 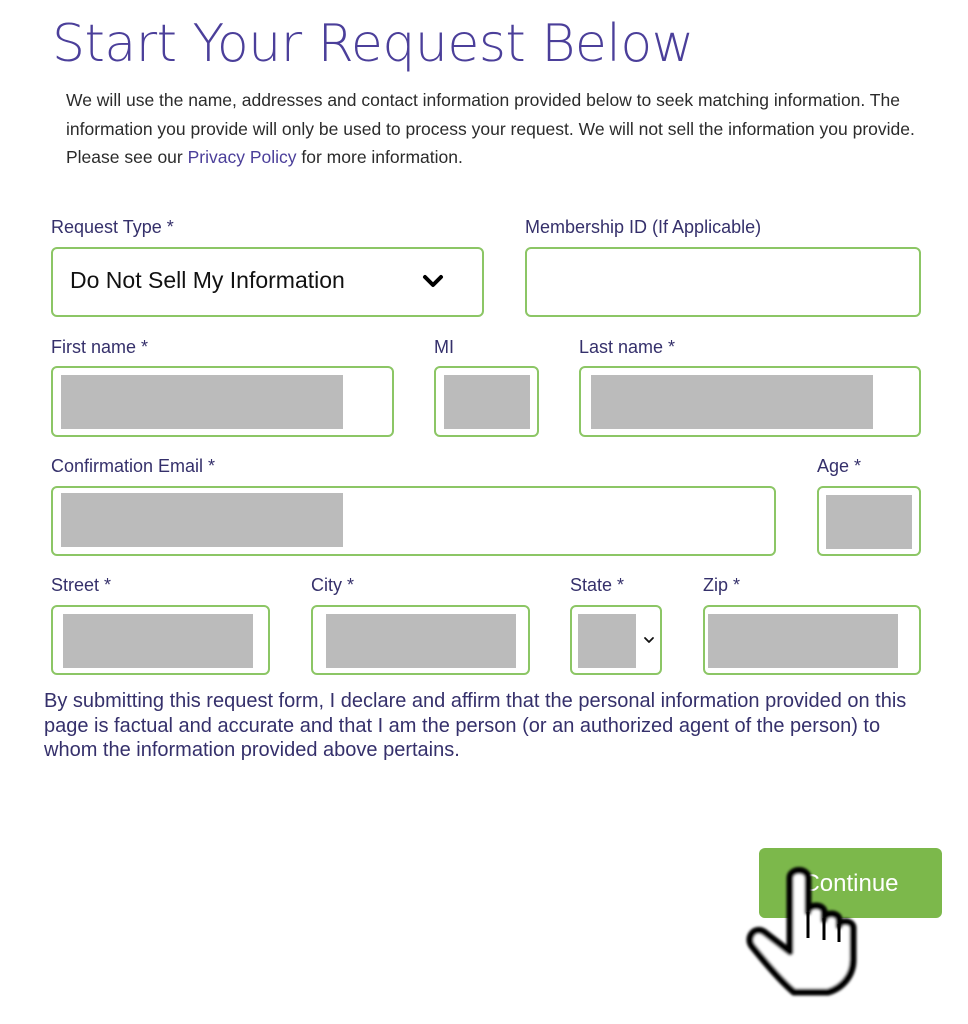 I want to click on age-label: Age *, so click(x=839, y=466).